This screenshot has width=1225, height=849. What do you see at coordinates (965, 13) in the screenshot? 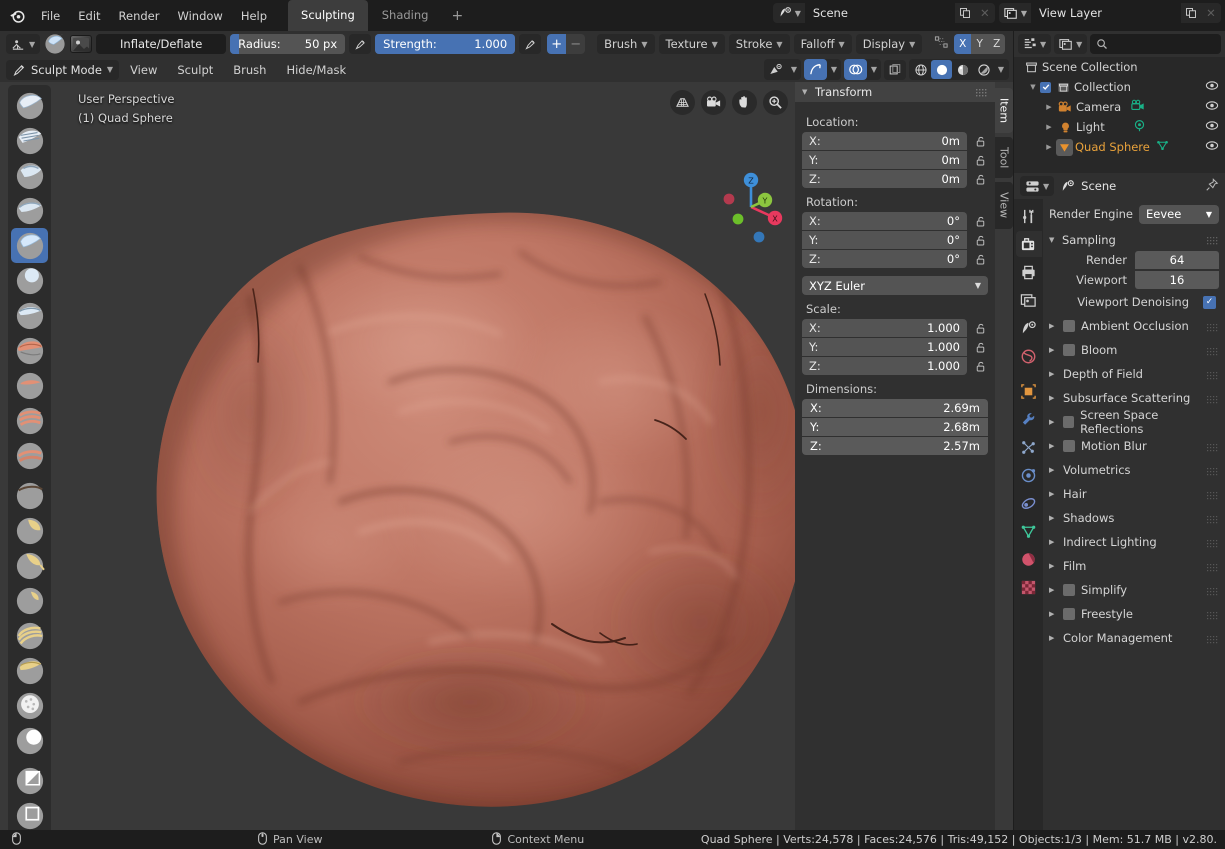
I see `duplicate-icon` at bounding box center [965, 13].